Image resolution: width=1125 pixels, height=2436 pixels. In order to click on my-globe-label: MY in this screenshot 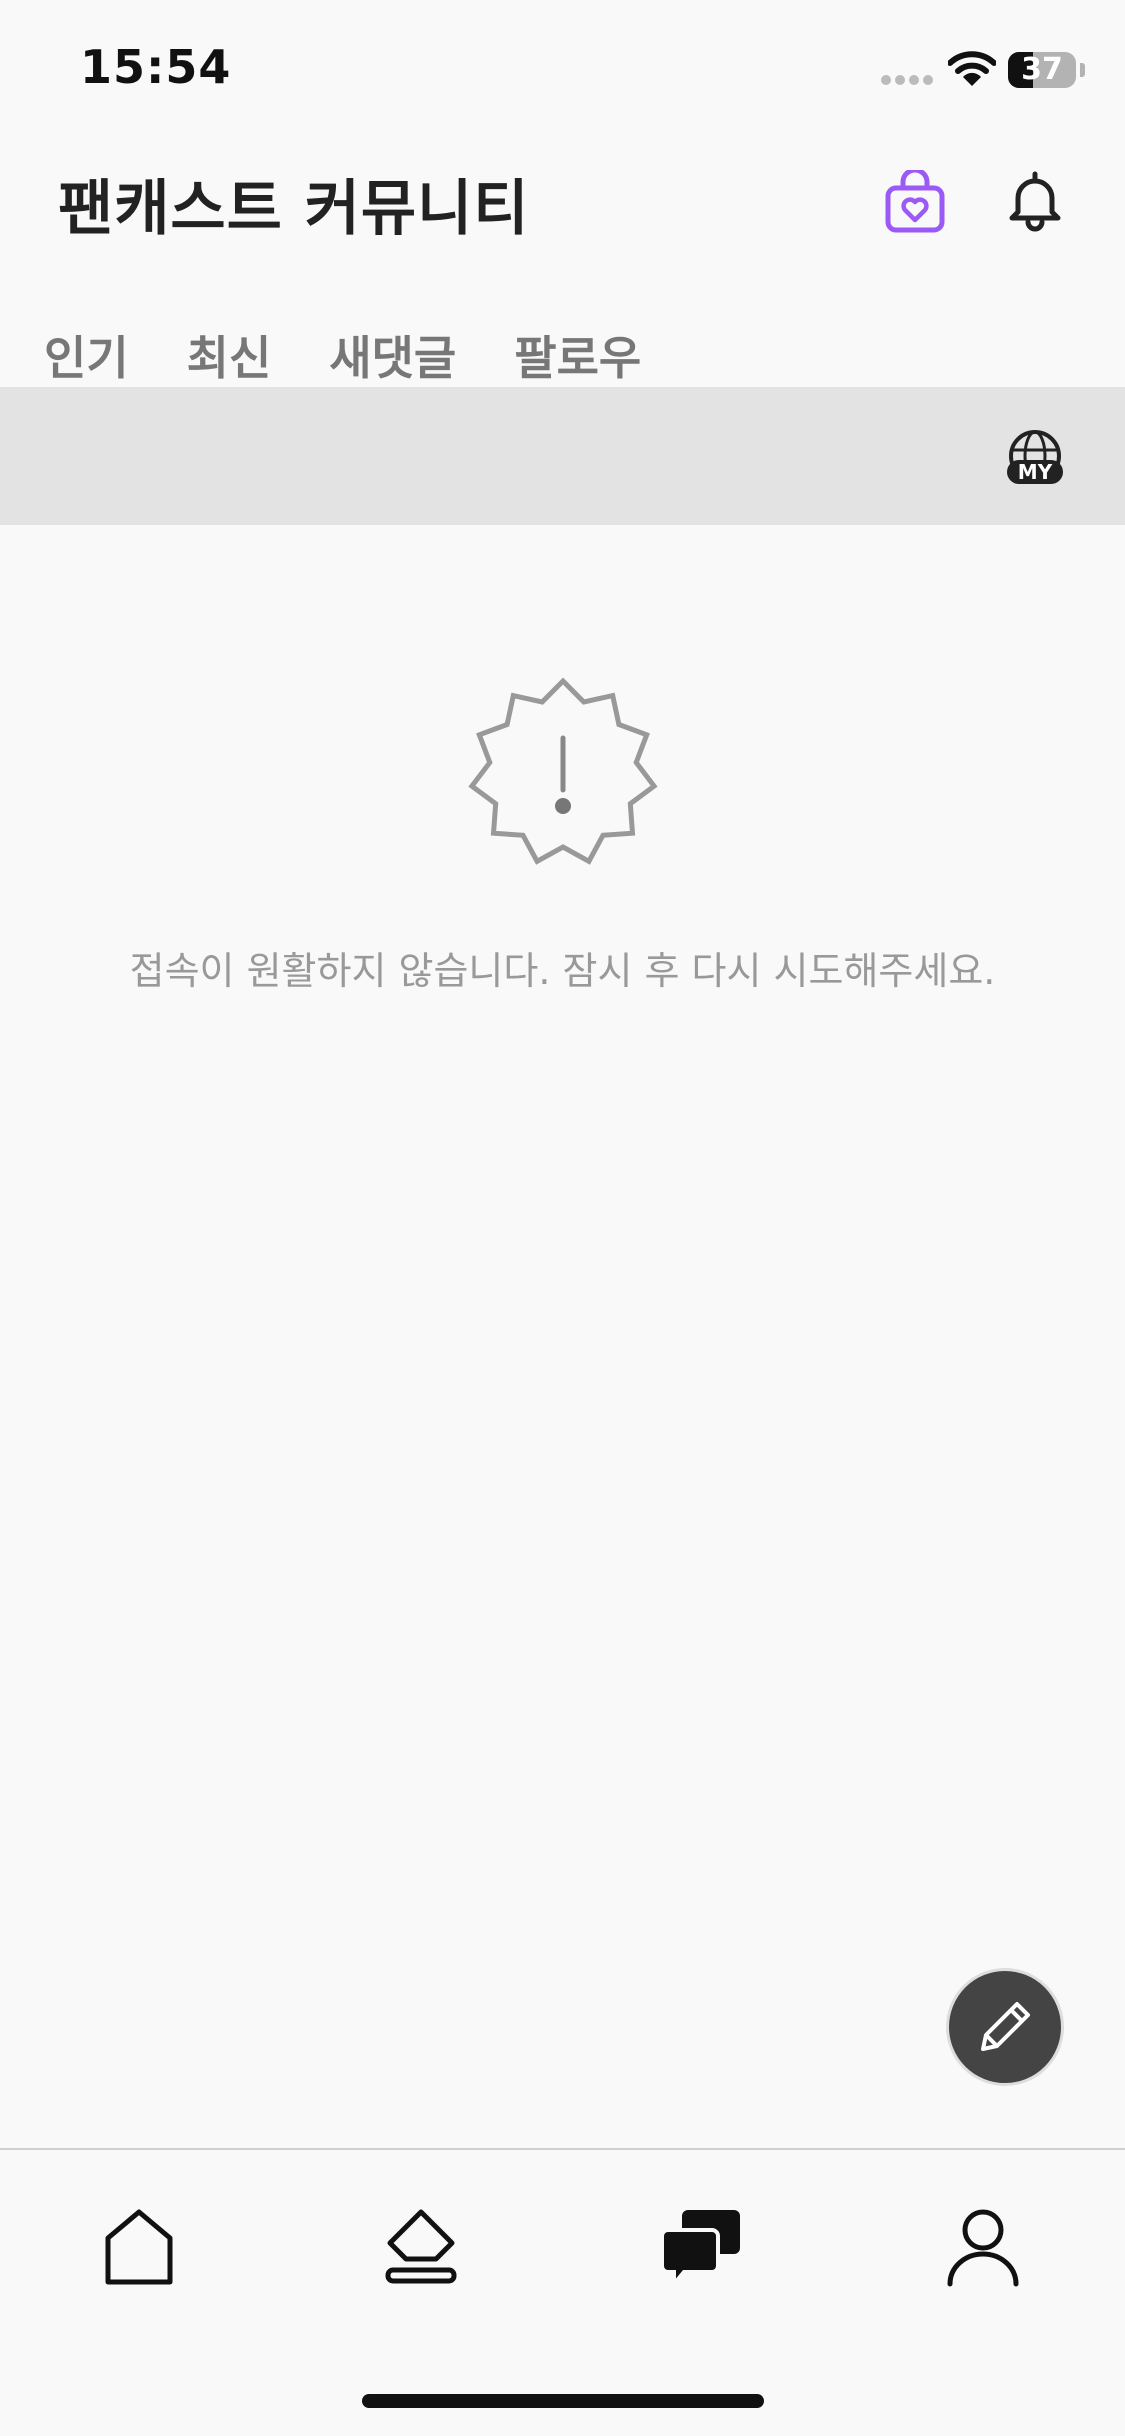, I will do `click(1035, 472)`.